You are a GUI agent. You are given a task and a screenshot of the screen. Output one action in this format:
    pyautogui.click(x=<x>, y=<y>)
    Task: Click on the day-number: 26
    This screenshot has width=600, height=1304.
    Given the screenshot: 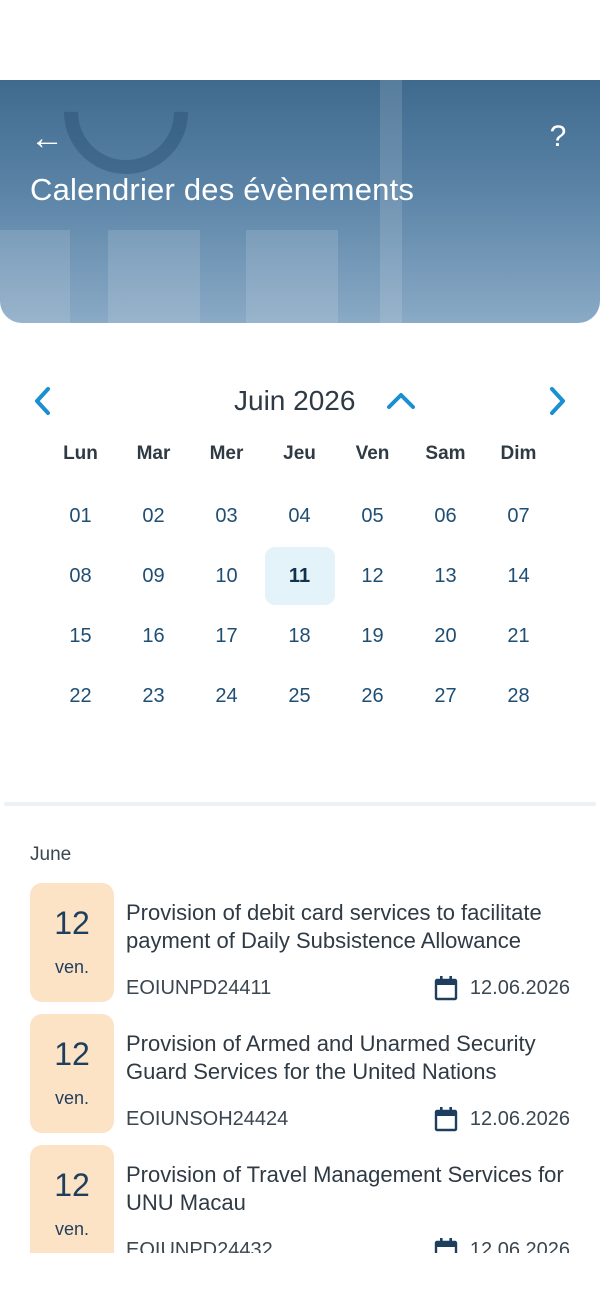 What is the action you would take?
    pyautogui.click(x=372, y=695)
    